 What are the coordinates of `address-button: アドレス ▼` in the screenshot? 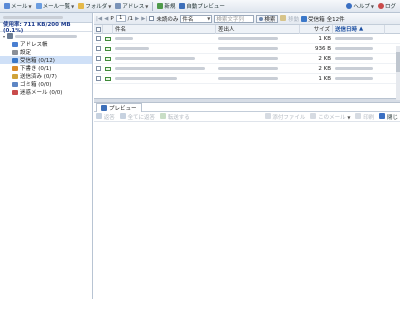 It's located at (131, 6).